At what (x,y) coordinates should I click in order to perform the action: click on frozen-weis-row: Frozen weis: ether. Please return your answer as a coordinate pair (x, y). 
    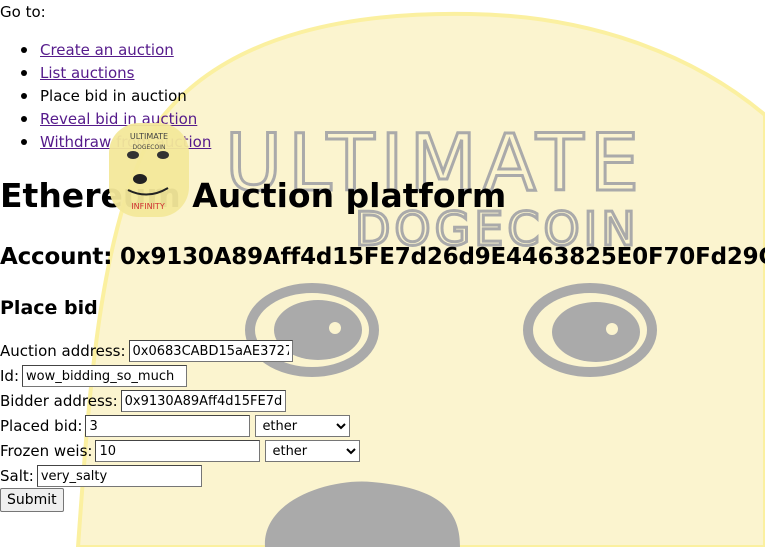
    Looking at the image, I should click on (180, 451).